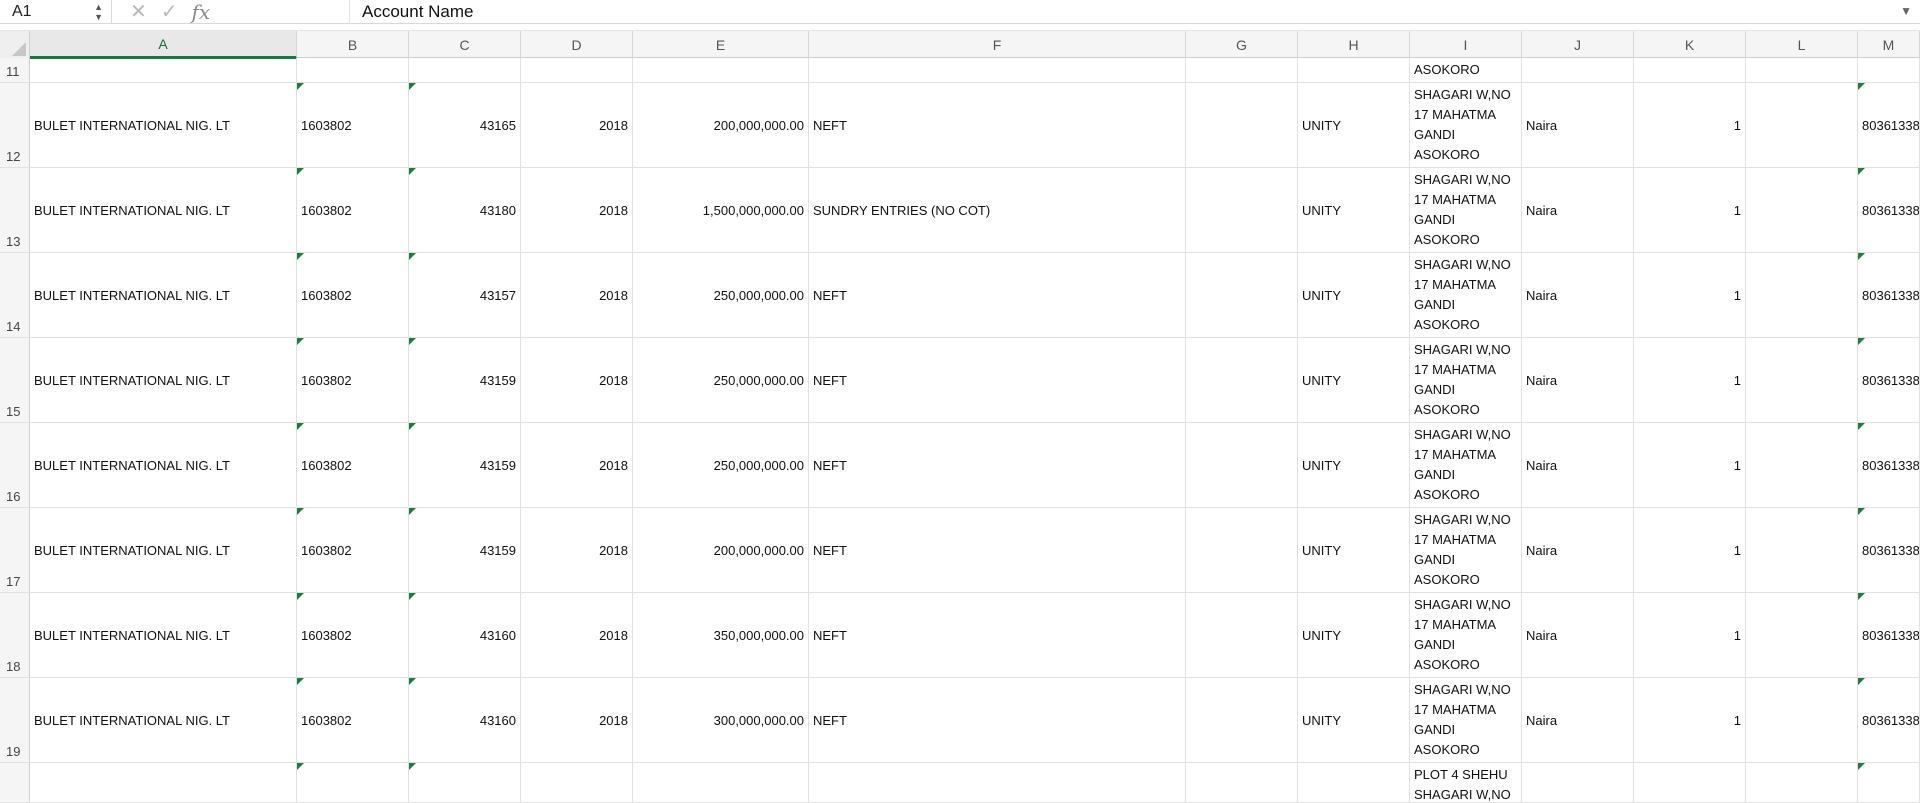  I want to click on row-header: 19, so click(15, 720).